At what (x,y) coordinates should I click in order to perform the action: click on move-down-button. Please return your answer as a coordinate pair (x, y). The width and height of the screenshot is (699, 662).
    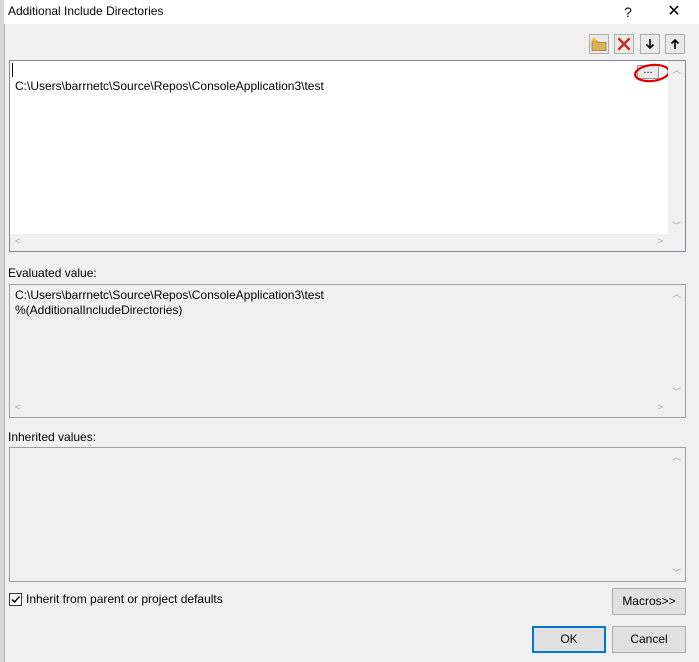
    Looking at the image, I should click on (650, 44).